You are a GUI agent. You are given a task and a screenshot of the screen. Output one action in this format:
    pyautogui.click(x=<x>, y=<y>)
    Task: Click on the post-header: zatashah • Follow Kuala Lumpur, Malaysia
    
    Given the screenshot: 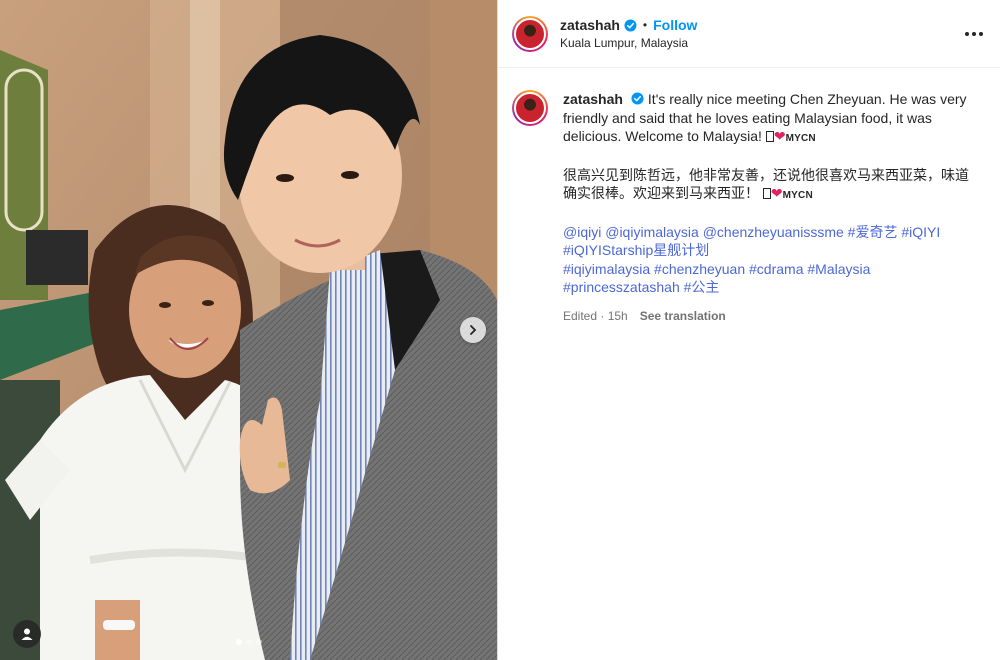 What is the action you would take?
    pyautogui.click(x=749, y=34)
    